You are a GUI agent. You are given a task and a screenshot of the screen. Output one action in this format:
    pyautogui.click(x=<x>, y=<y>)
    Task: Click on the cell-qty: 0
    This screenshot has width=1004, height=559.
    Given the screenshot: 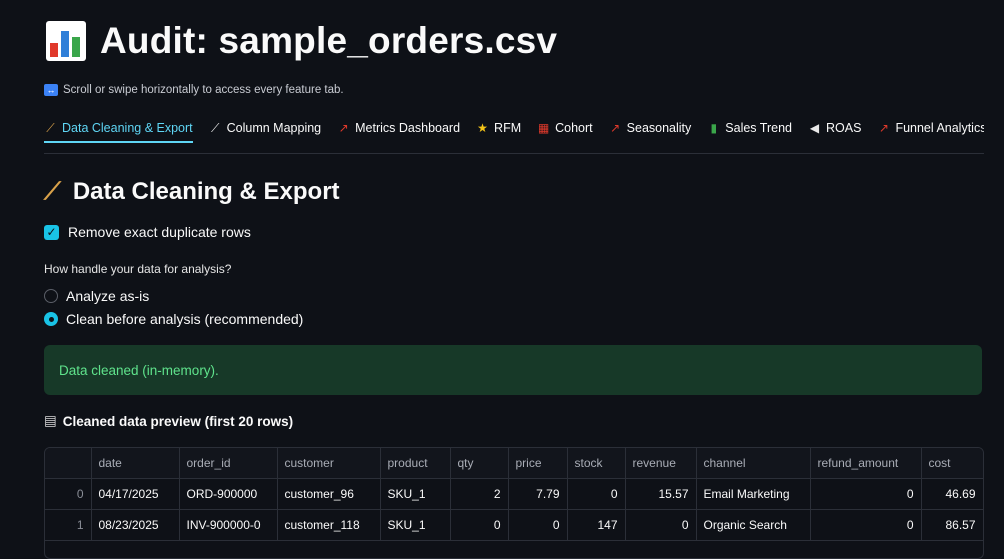 What is the action you would take?
    pyautogui.click(x=479, y=525)
    